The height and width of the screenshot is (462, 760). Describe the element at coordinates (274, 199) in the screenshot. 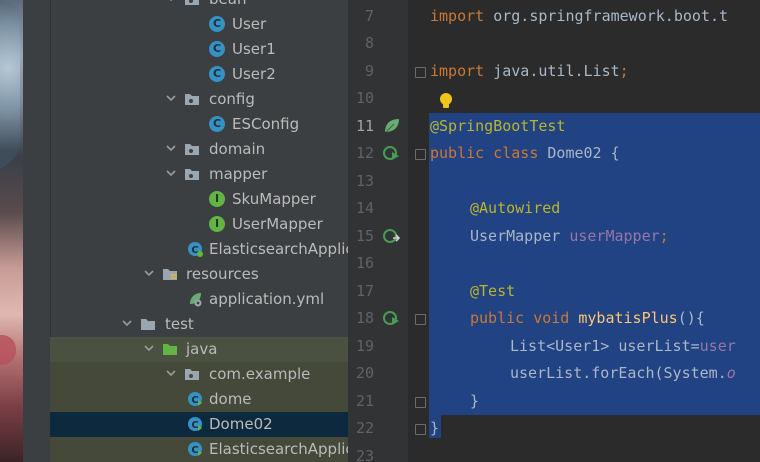

I see `tree-label: SkuMapper` at that location.